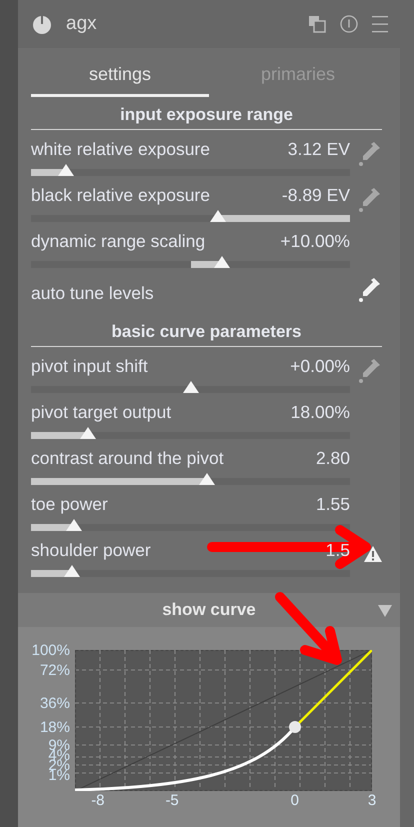 The height and width of the screenshot is (827, 414). I want to click on slider-label: dynamic range scaling, so click(118, 241).